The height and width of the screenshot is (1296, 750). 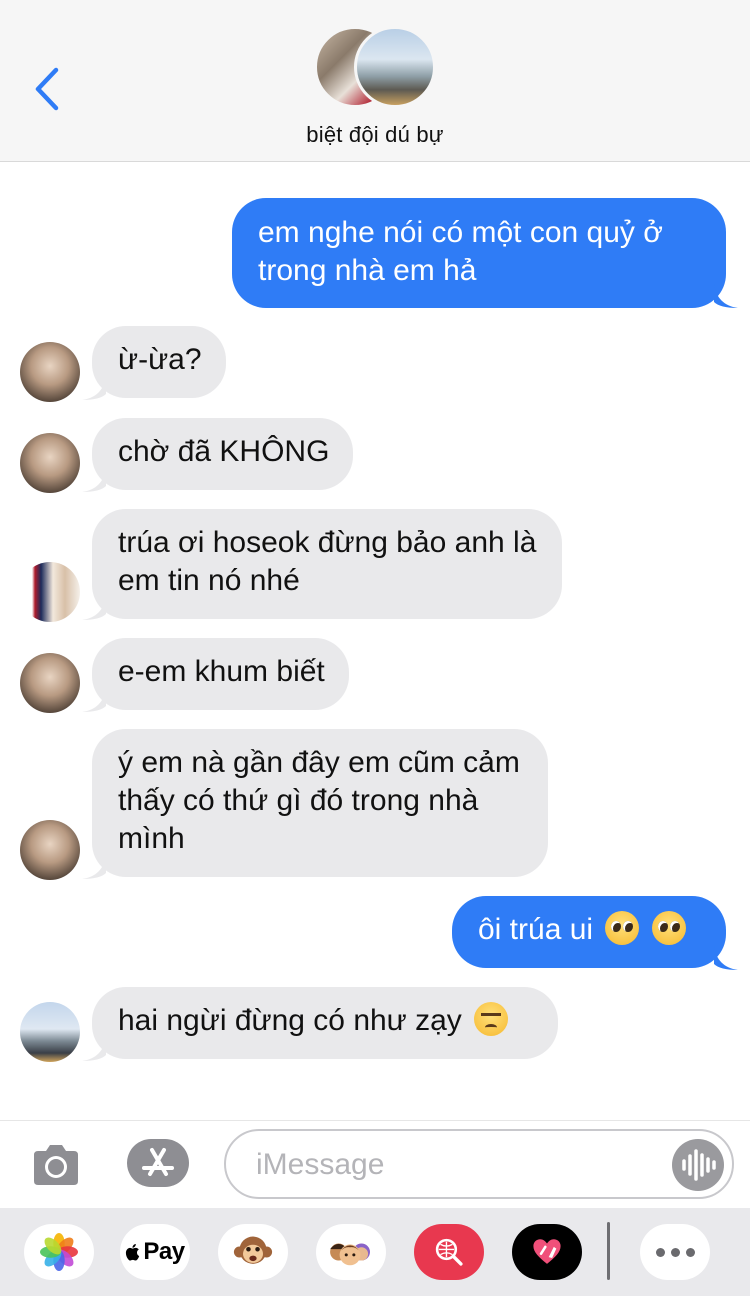 I want to click on animoji-button, so click(x=253, y=1252).